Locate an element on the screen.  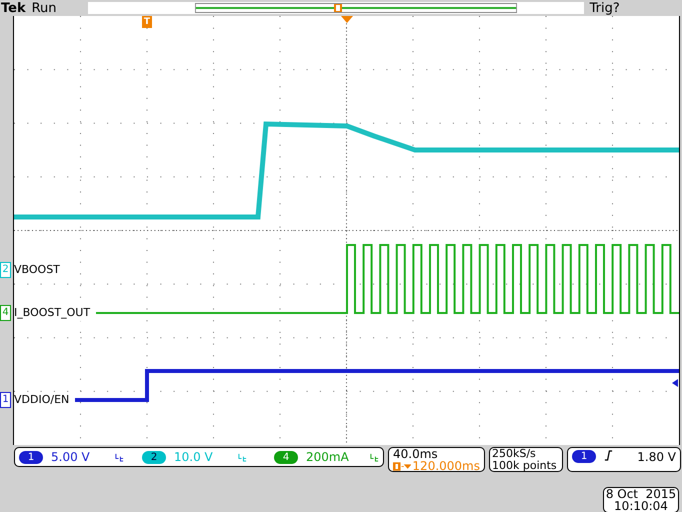
trigger-source-badge: 1 is located at coordinates (584, 456).